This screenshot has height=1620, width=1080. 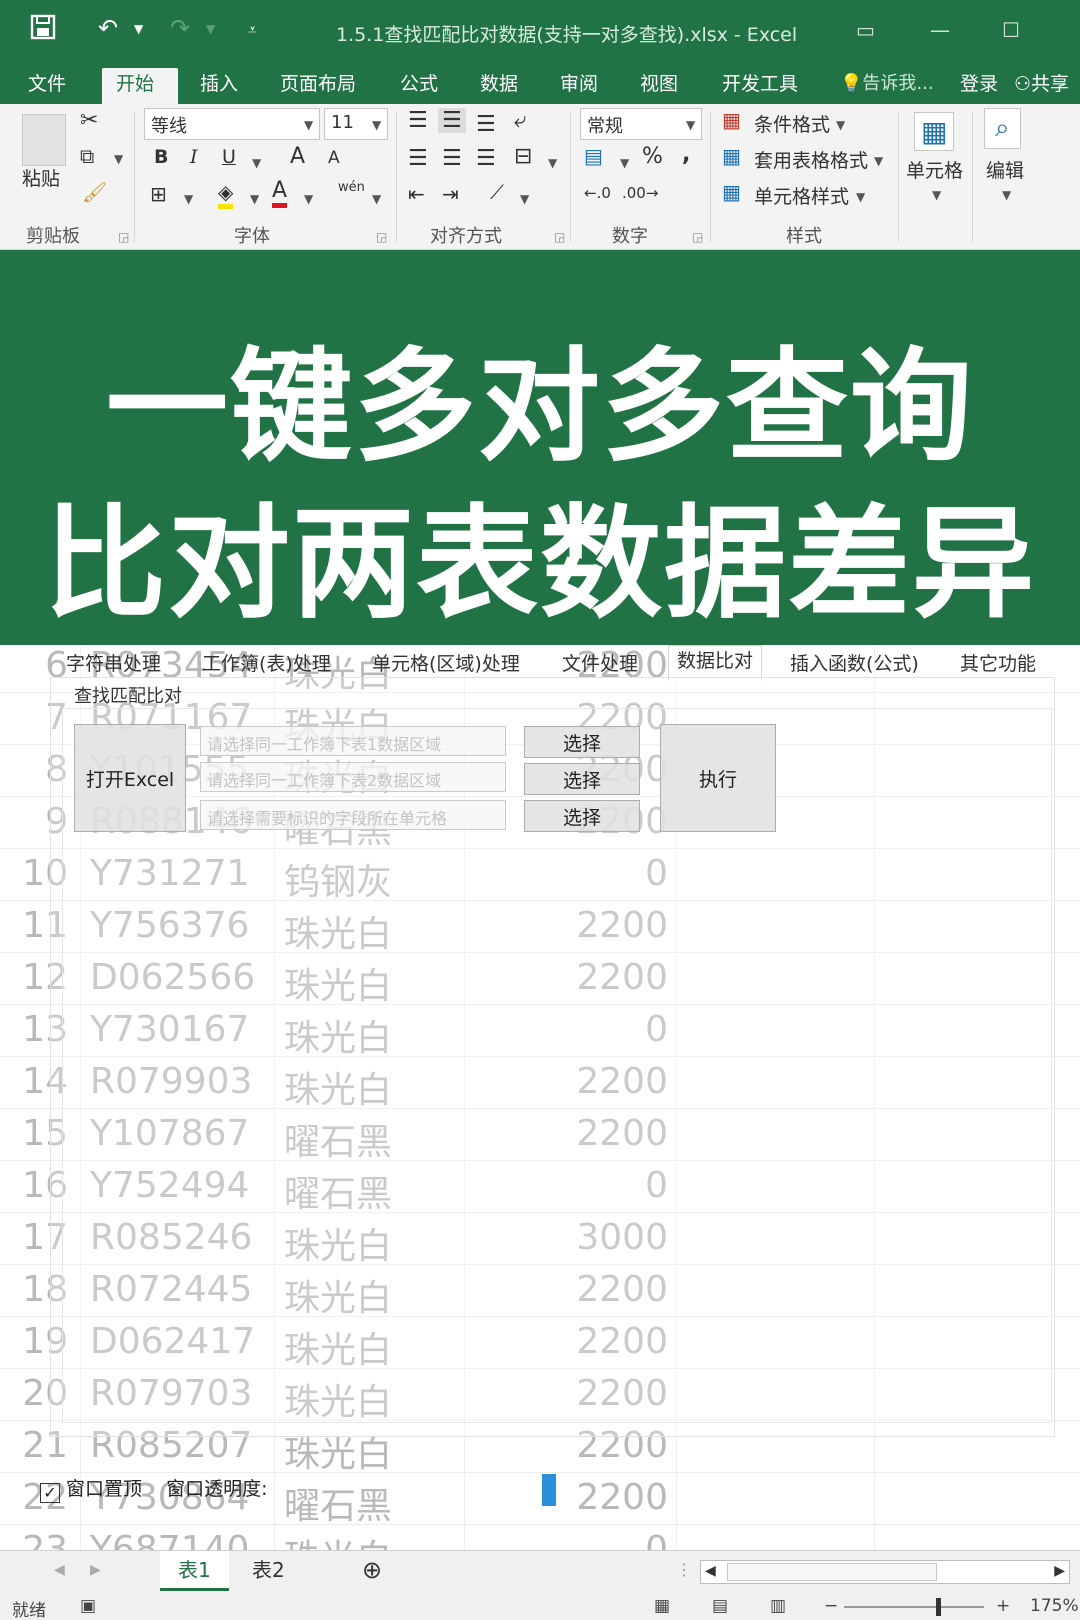 What do you see at coordinates (88, 1606) in the screenshot?
I see `macro-record-icon: ▣` at bounding box center [88, 1606].